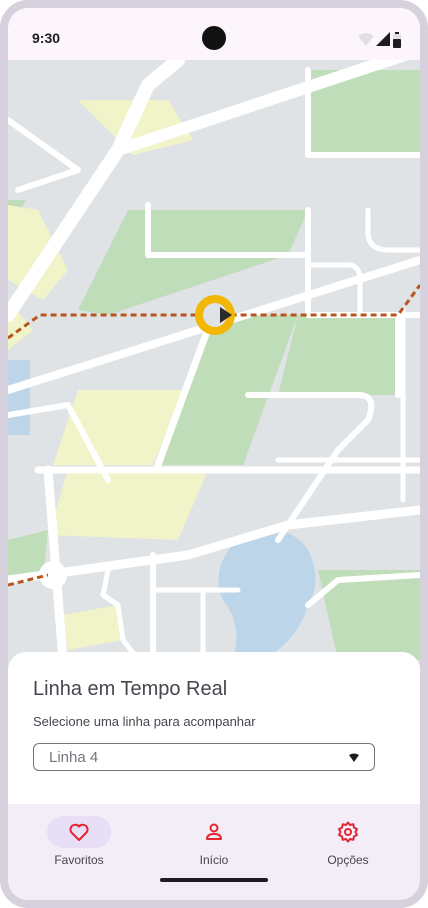 The width and height of the screenshot is (428, 908). I want to click on wifi-icon, so click(366, 39).